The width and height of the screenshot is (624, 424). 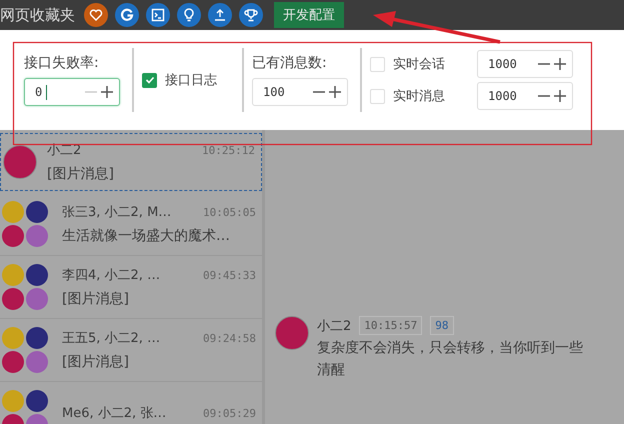 I want to click on favorites-title: 网页收藏夹, so click(x=37, y=15).